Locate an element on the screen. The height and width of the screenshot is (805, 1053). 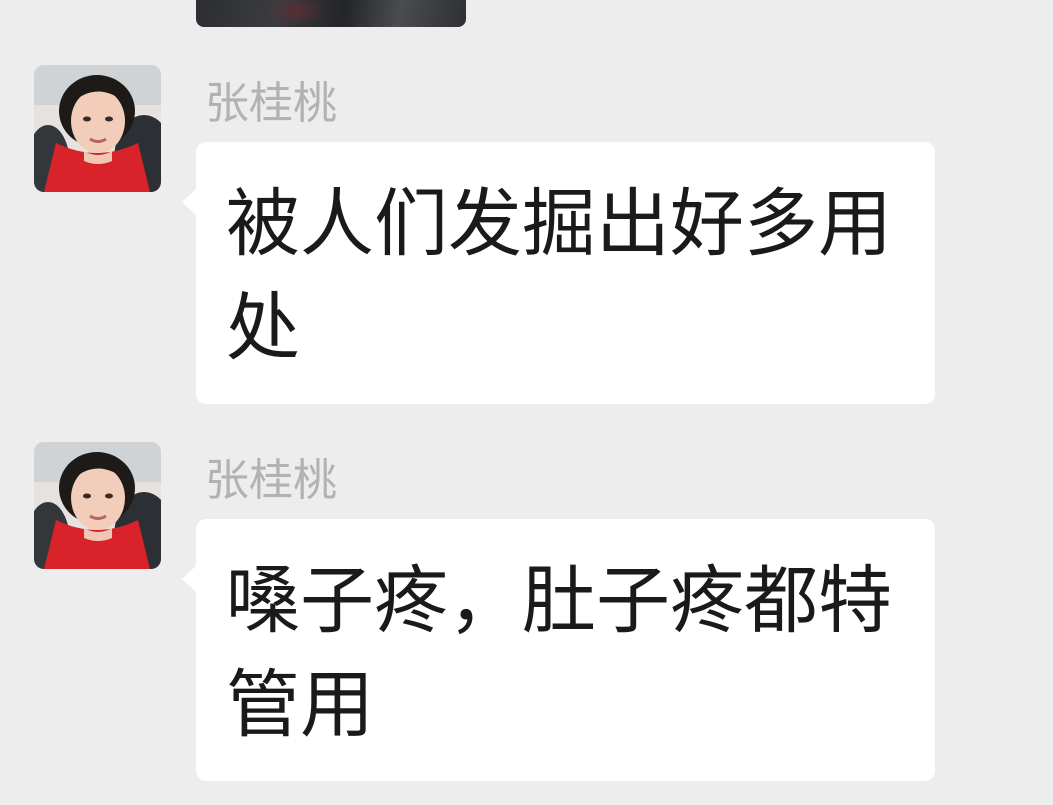
previous-media-message is located at coordinates (331, 13).